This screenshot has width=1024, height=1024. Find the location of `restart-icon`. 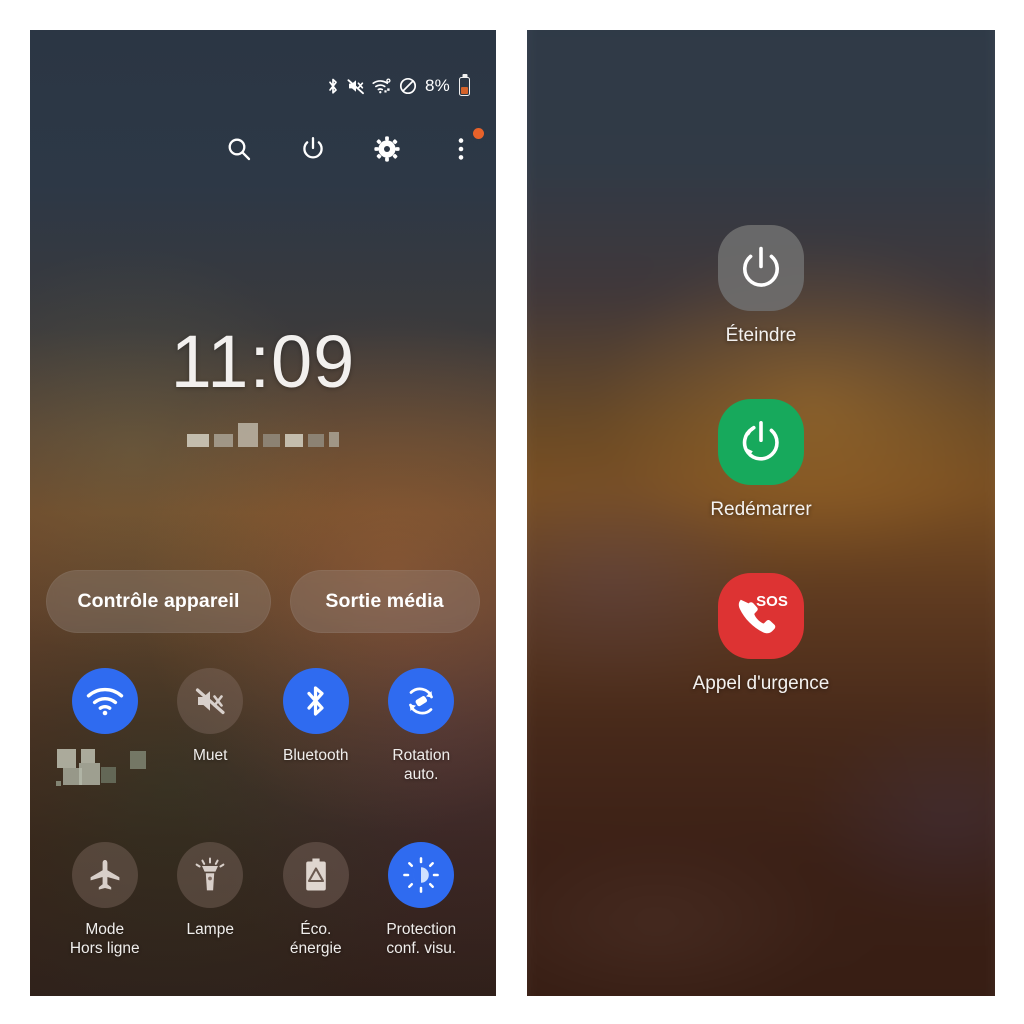

restart-icon is located at coordinates (761, 442).